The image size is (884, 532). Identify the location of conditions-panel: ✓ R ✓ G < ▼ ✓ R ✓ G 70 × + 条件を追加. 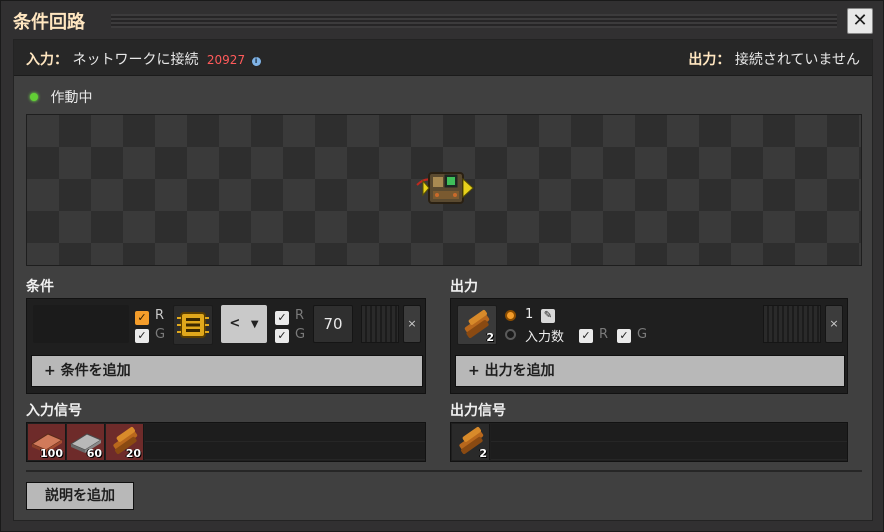
(226, 346).